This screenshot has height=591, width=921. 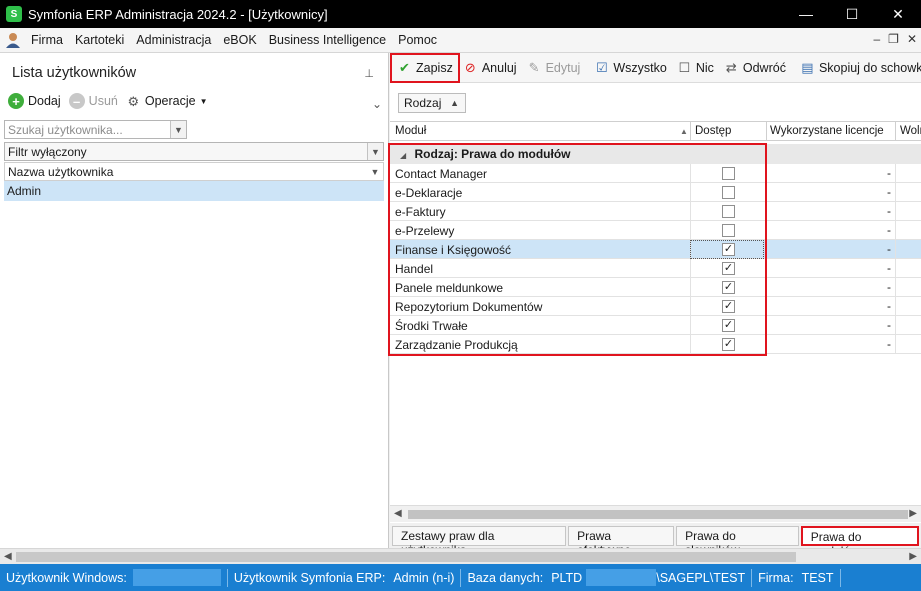 I want to click on tab-effective-permissions: Prawa efektywne, so click(x=621, y=541).